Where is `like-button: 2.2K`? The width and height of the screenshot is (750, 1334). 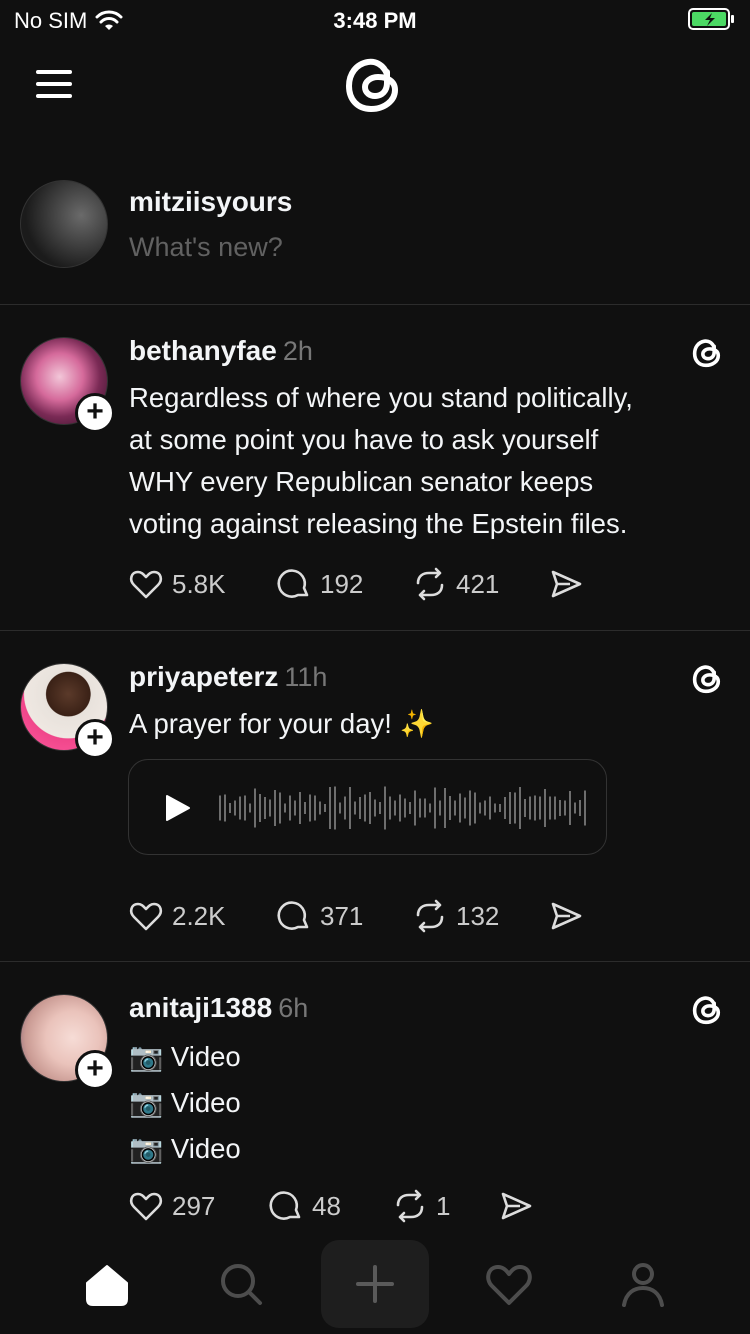 like-button: 2.2K is located at coordinates (202, 916).